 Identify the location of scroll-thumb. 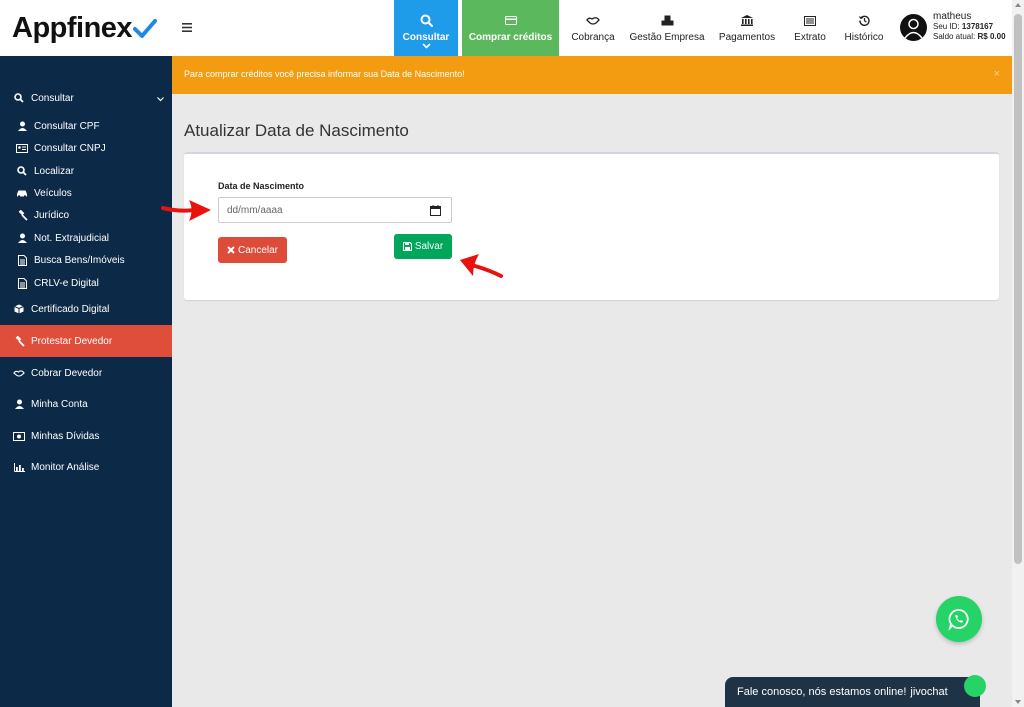
(1018, 289).